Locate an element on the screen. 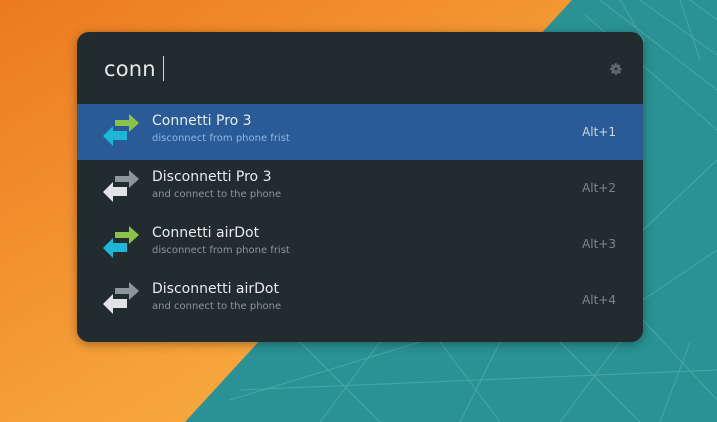 The width and height of the screenshot is (717, 422). result-title: Connetti airDot is located at coordinates (206, 233).